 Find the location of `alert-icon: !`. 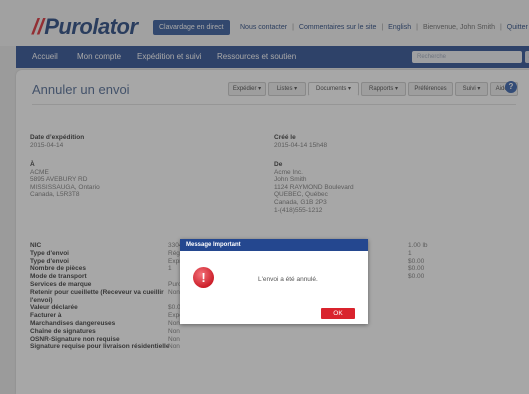

alert-icon: ! is located at coordinates (203, 277).